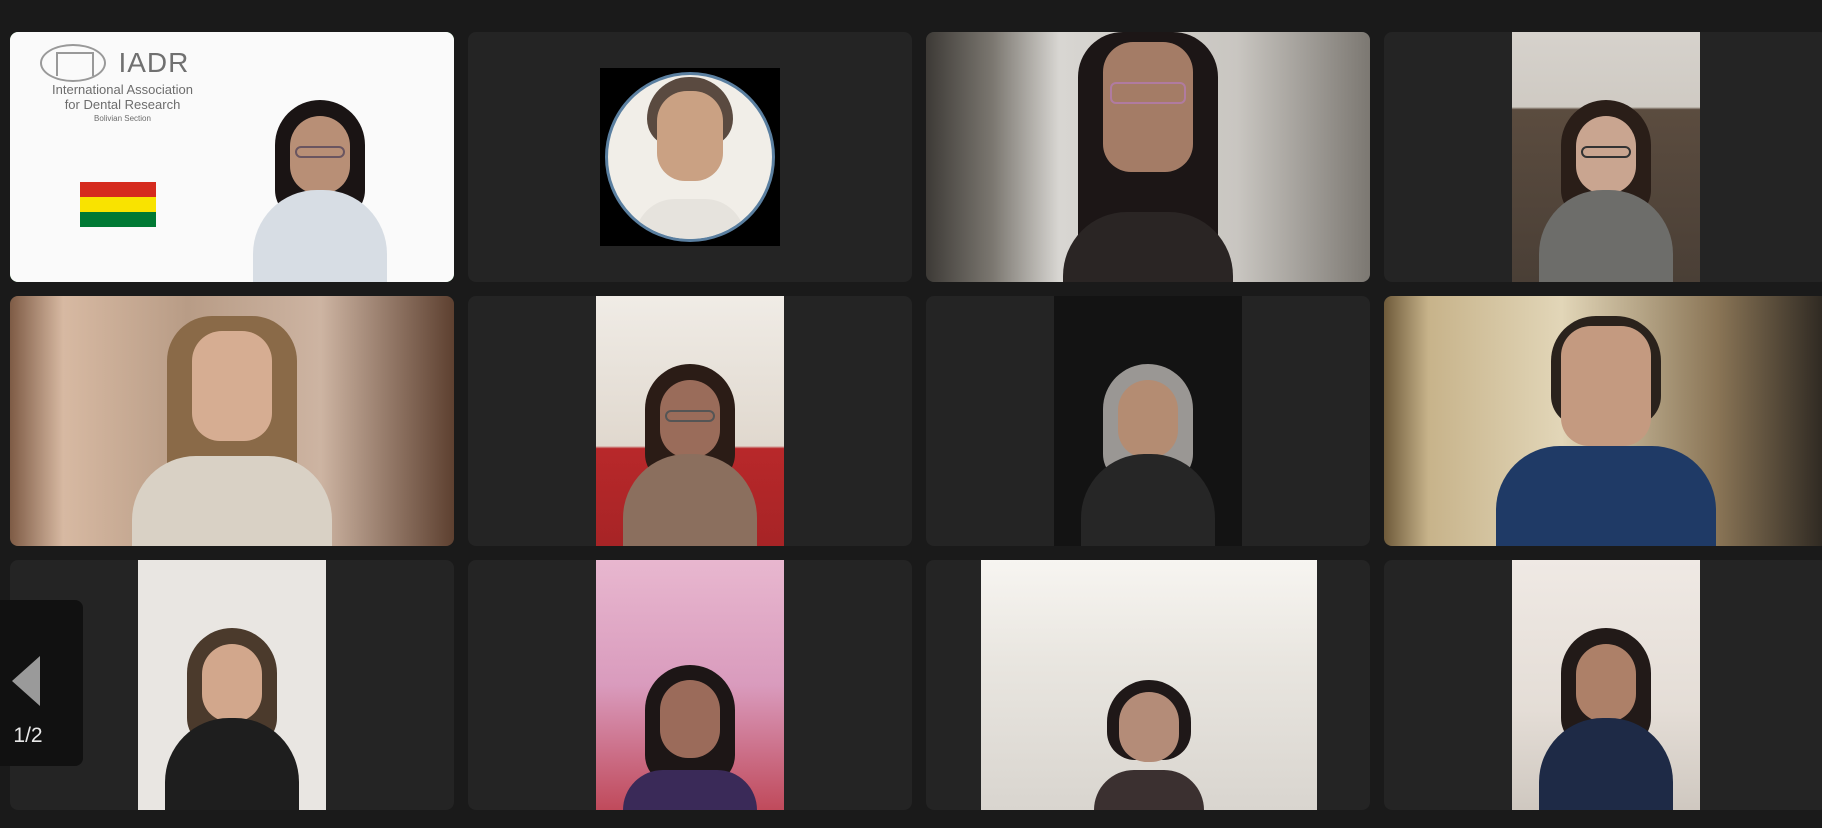 The width and height of the screenshot is (1822, 828). Describe the element at coordinates (28, 735) in the screenshot. I see `page-indicator: 1/2` at that location.